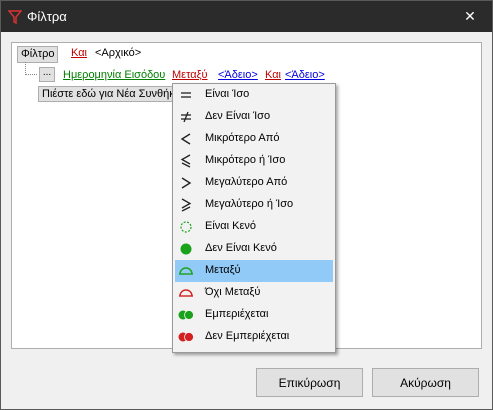 The width and height of the screenshot is (493, 410). I want to click on condition-joiner-link: Και, so click(273, 75).